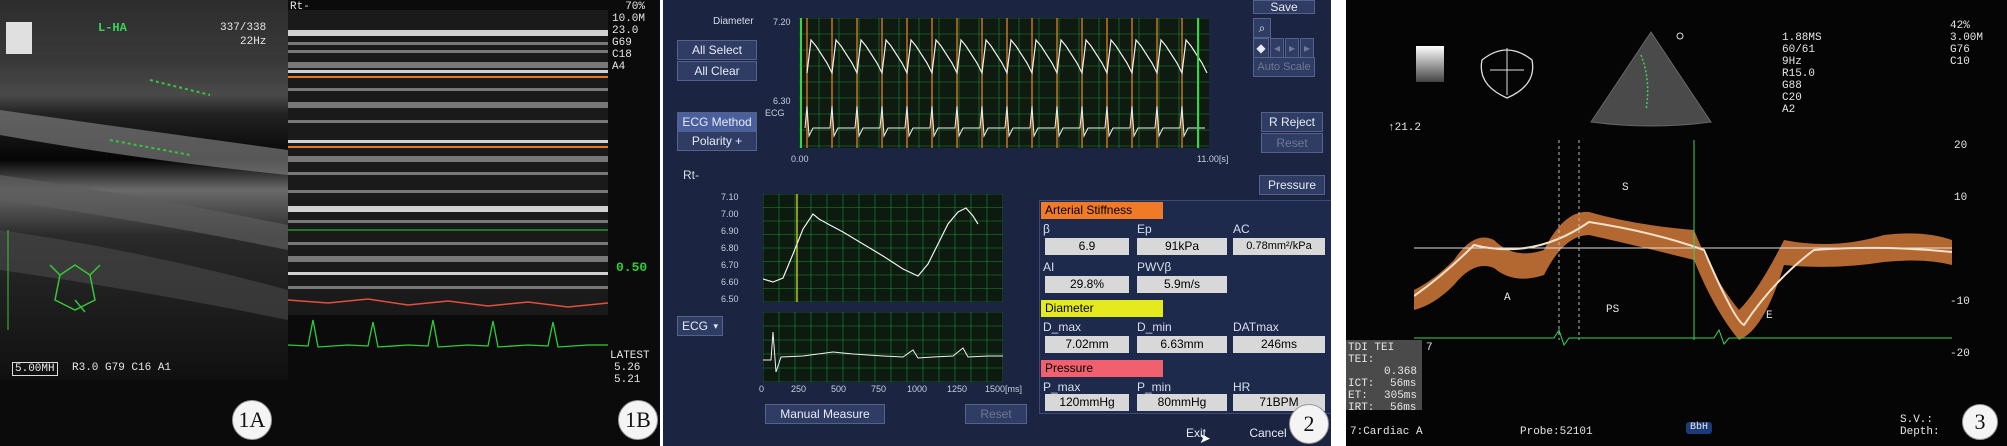 This screenshot has height=446, width=2007. What do you see at coordinates (300, 7) in the screenshot?
I see `rt-label: Rt-` at bounding box center [300, 7].